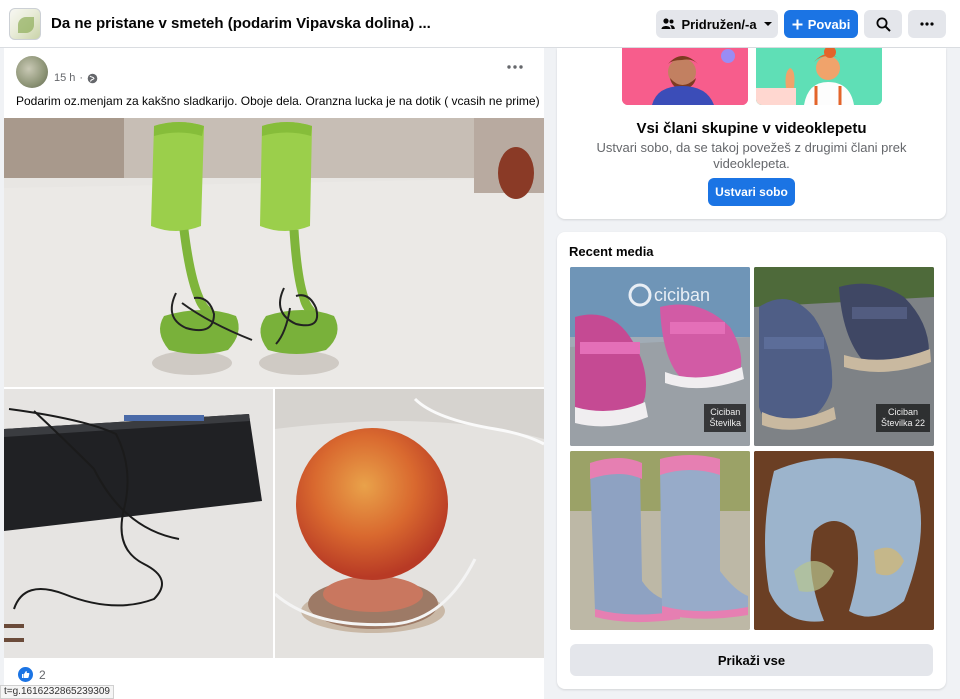 This screenshot has height=699, width=960. Describe the element at coordinates (32, 72) in the screenshot. I see `author-avatar` at that location.